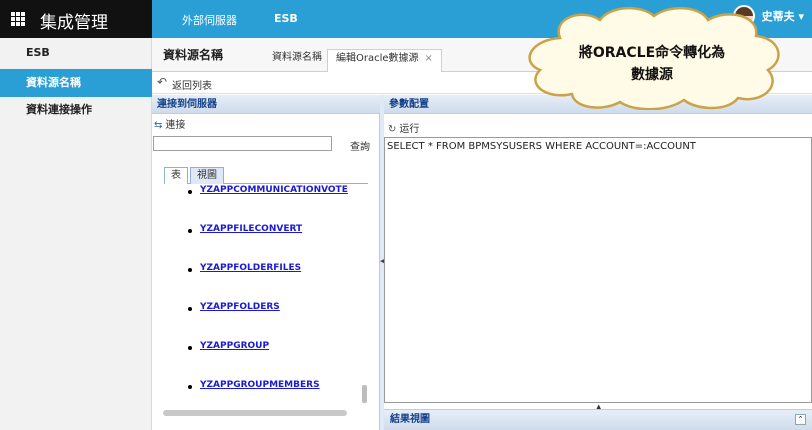 This screenshot has height=430, width=812. I want to click on sidebar-item-data-connection: 資料連接操作, so click(76, 110).